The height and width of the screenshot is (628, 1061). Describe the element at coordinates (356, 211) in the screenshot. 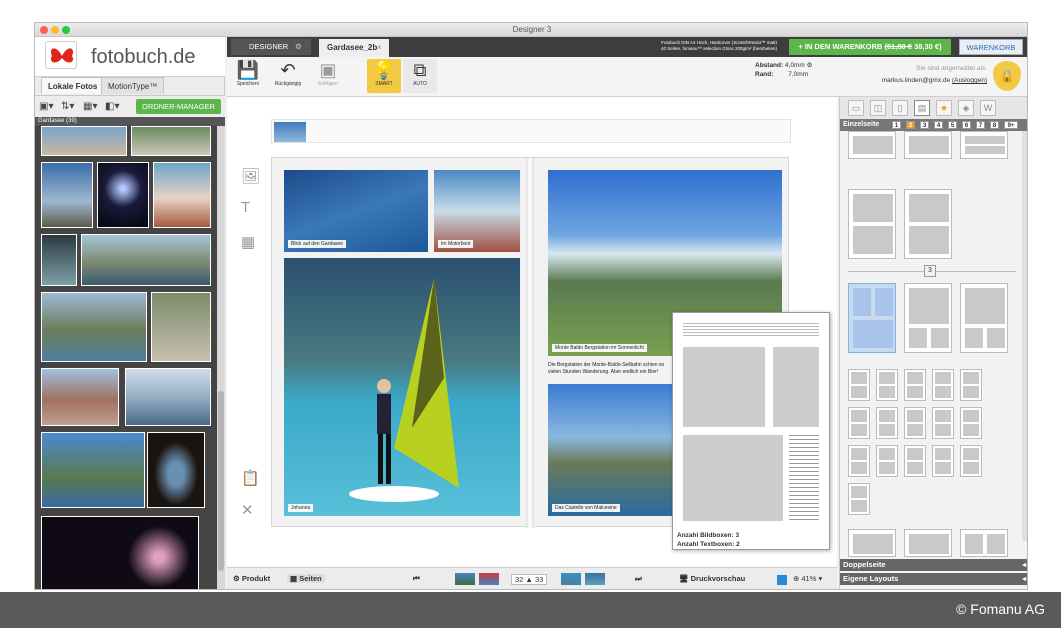

I see `photo-box: Blick auf den Gardasee` at that location.